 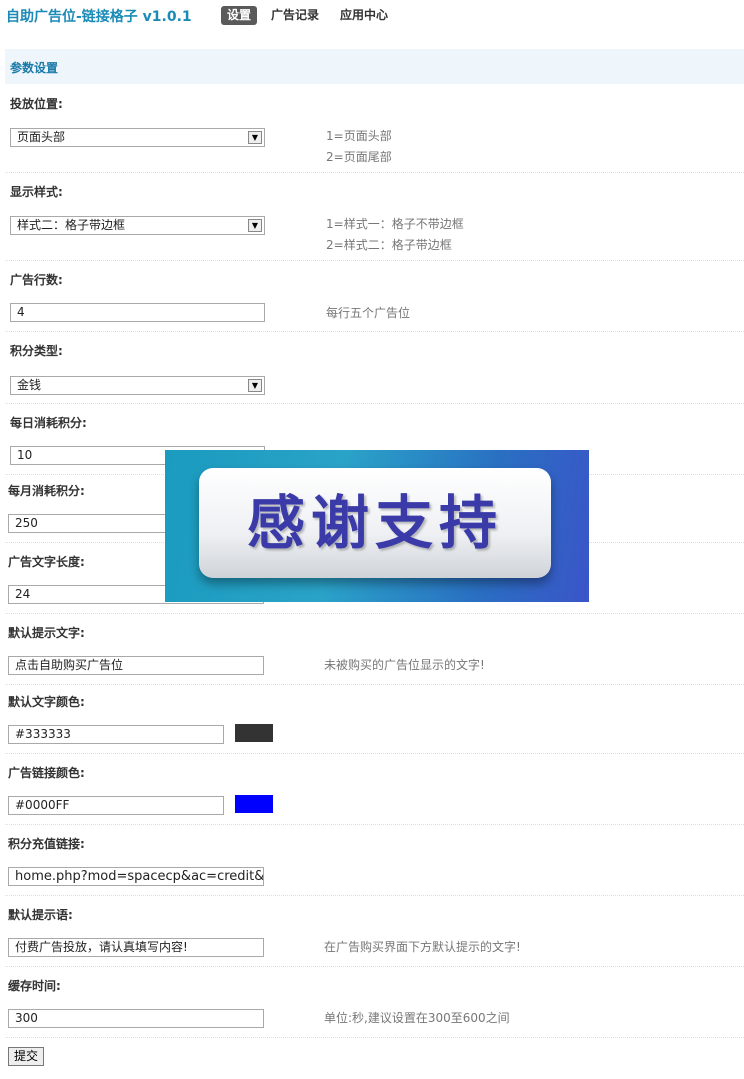 I want to click on tab-settings: 设置, so click(x=239, y=15).